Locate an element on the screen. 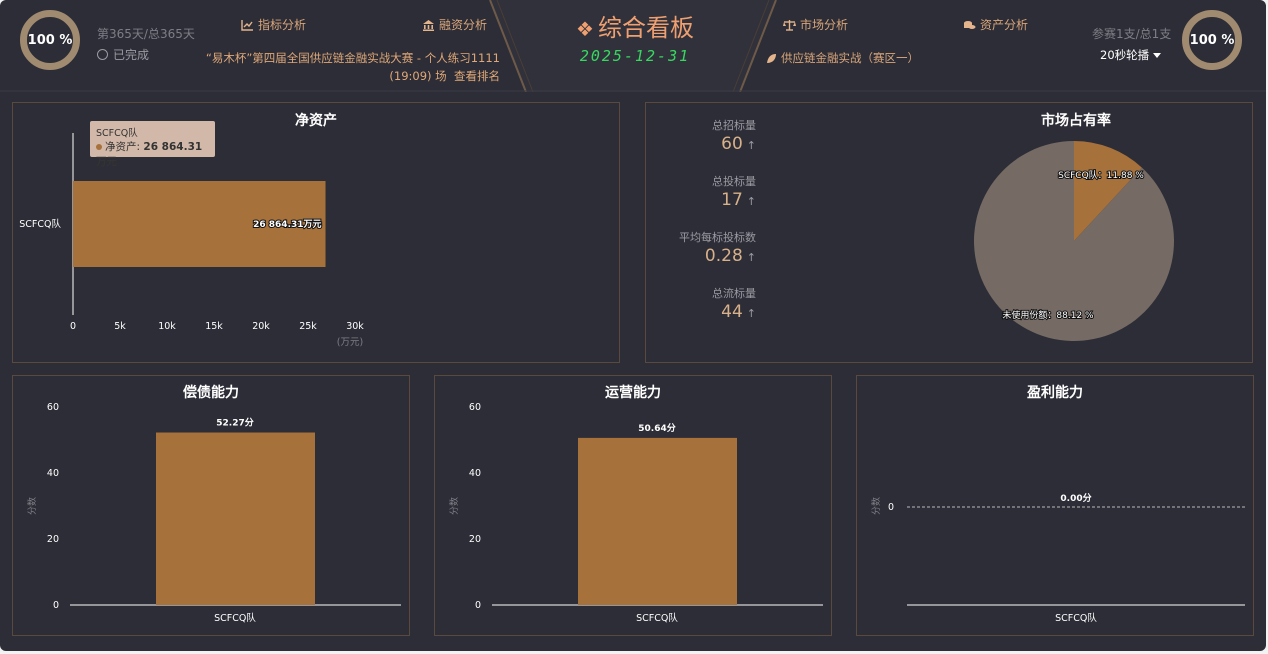 This screenshot has width=1268, height=654. bar-data-label: 50.64分 is located at coordinates (656, 428).